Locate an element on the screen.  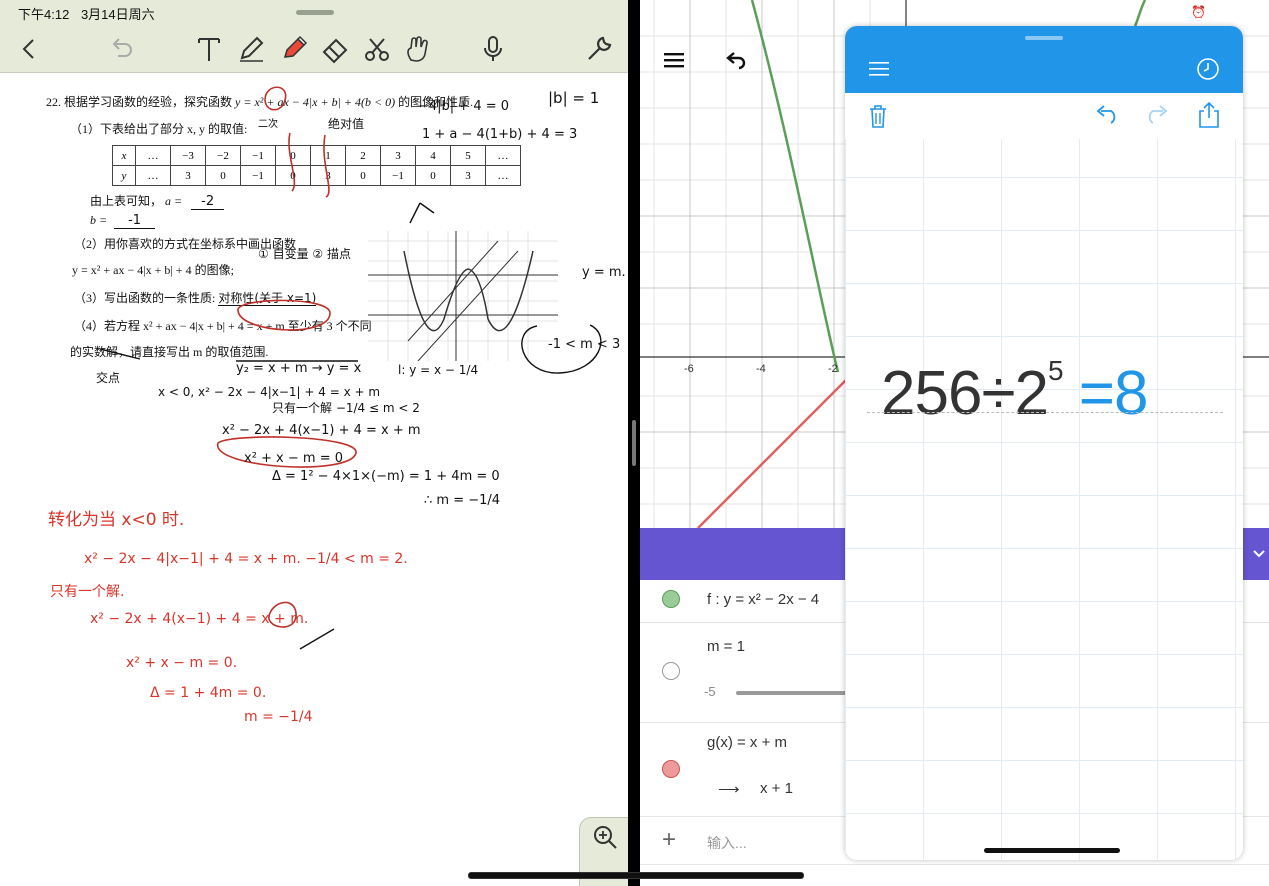
table-cell: 4 is located at coordinates (433, 155).